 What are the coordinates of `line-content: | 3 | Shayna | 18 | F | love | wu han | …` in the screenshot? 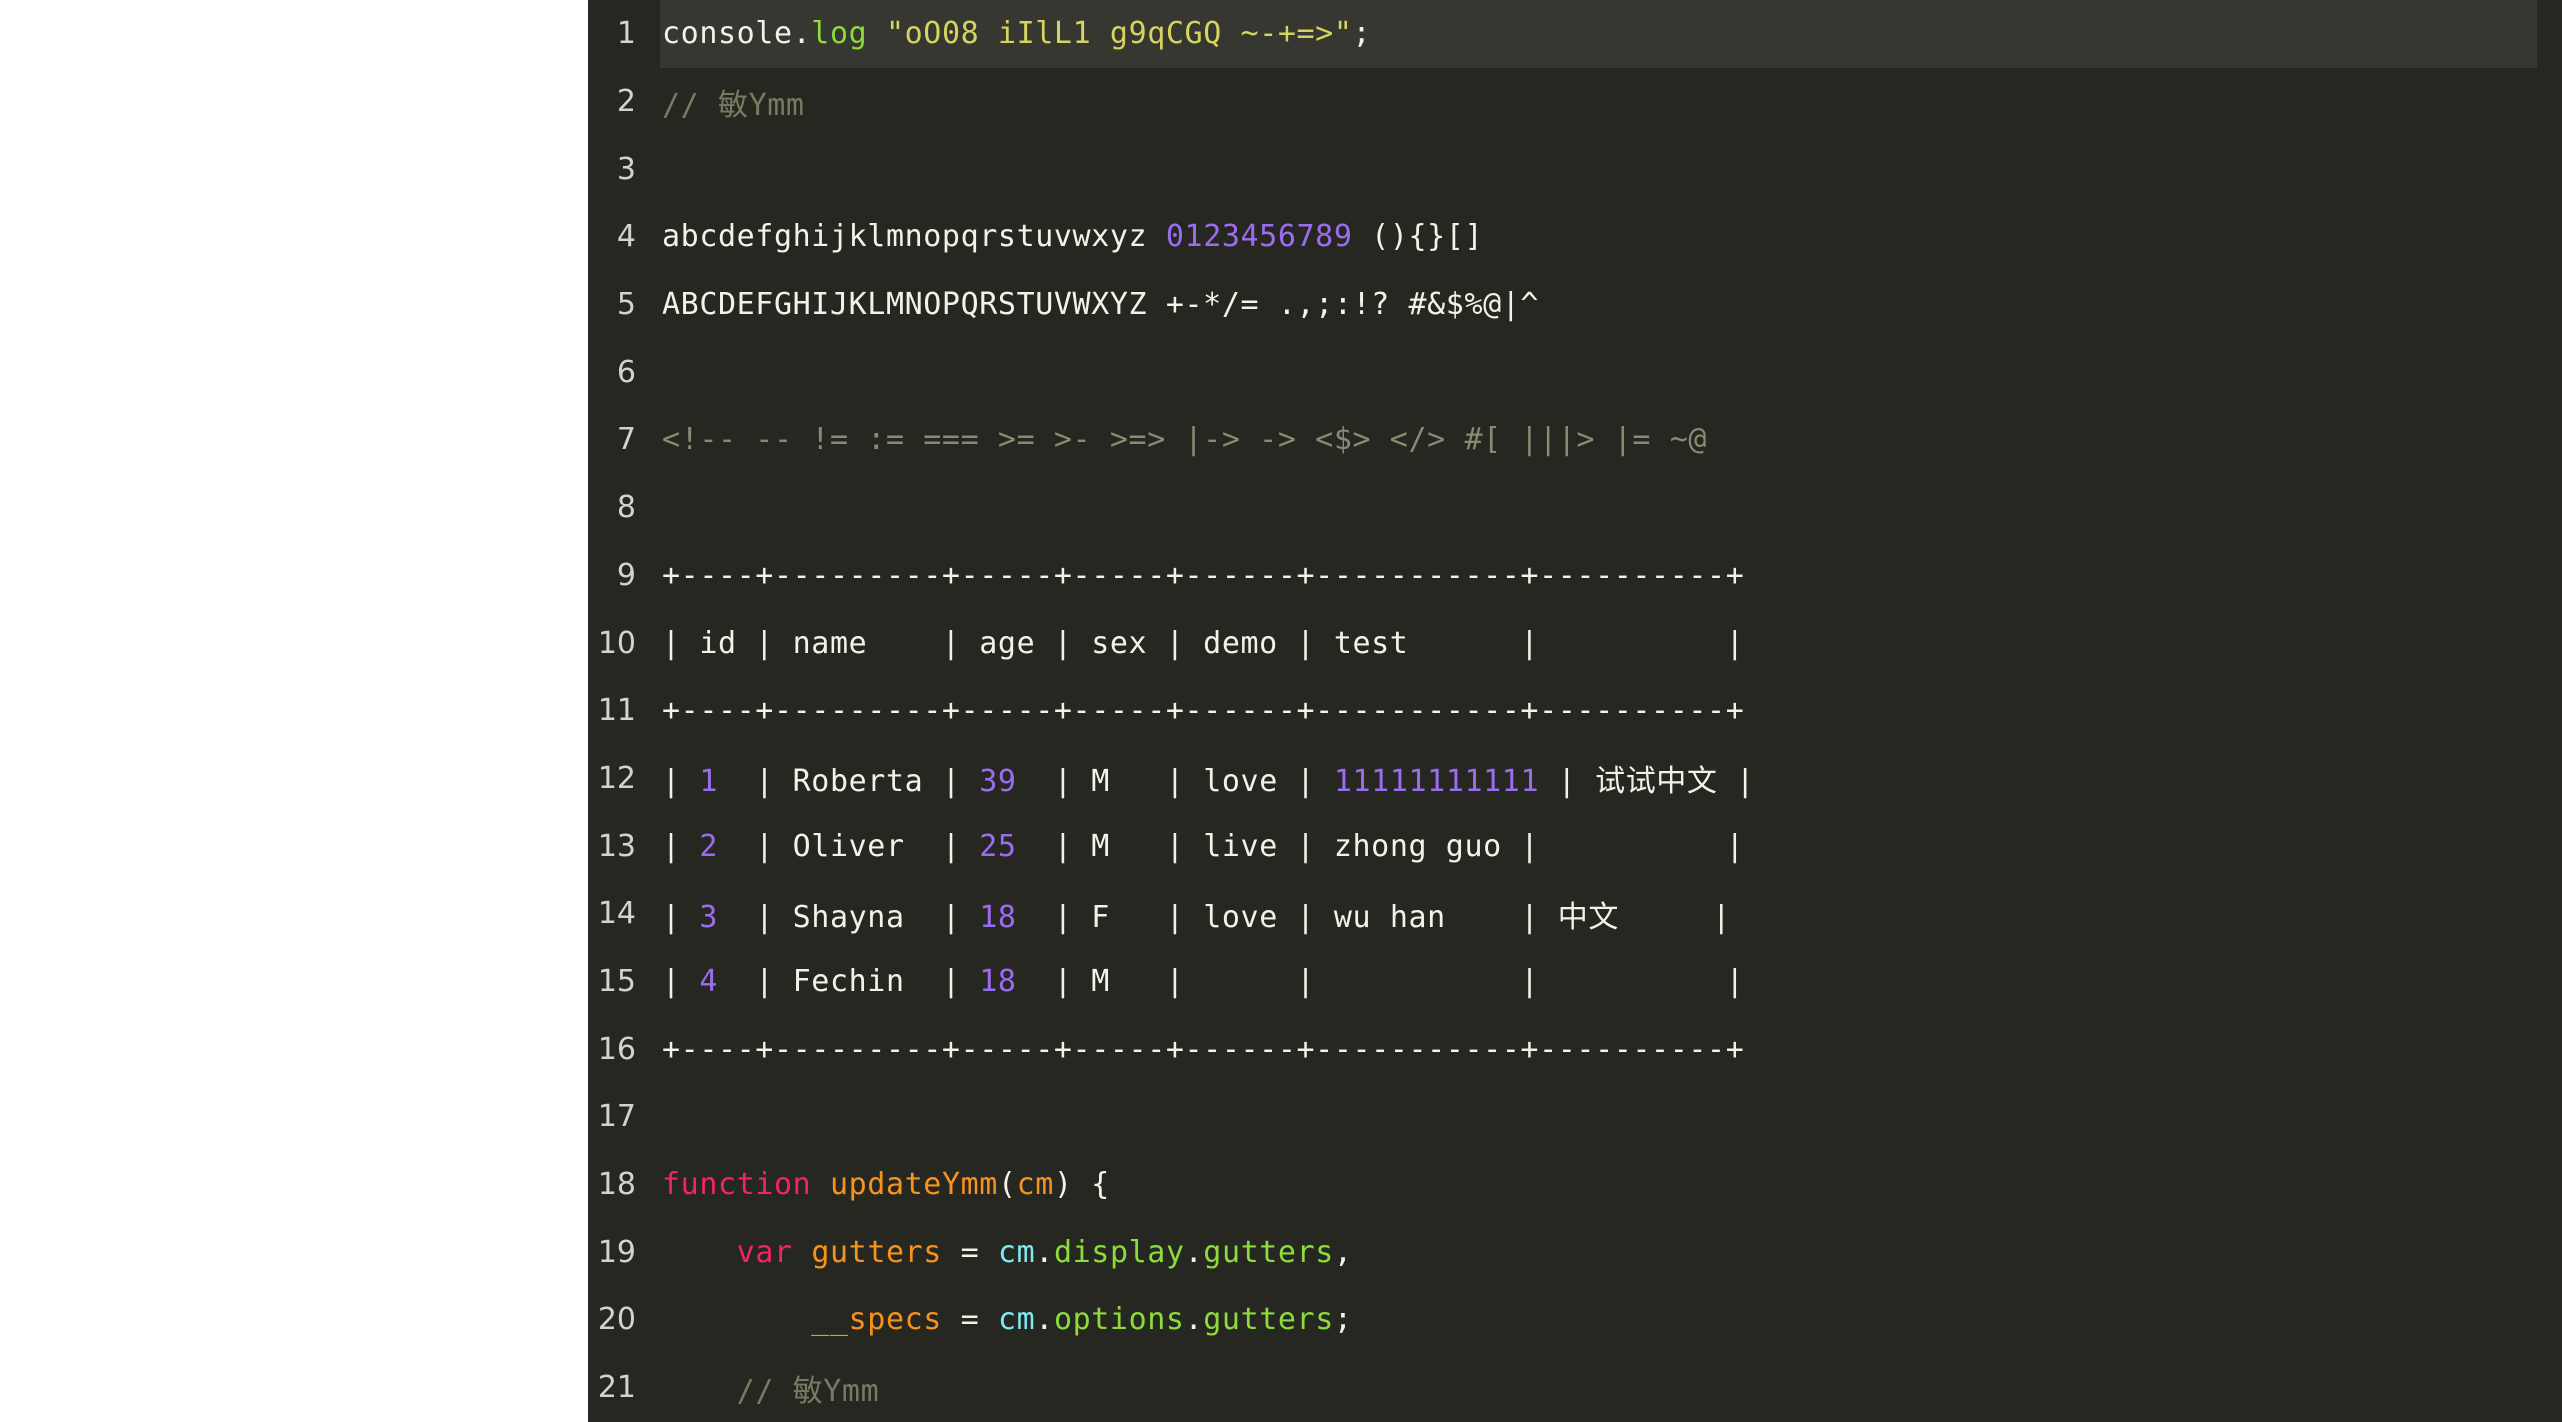 It's located at (1189, 914).